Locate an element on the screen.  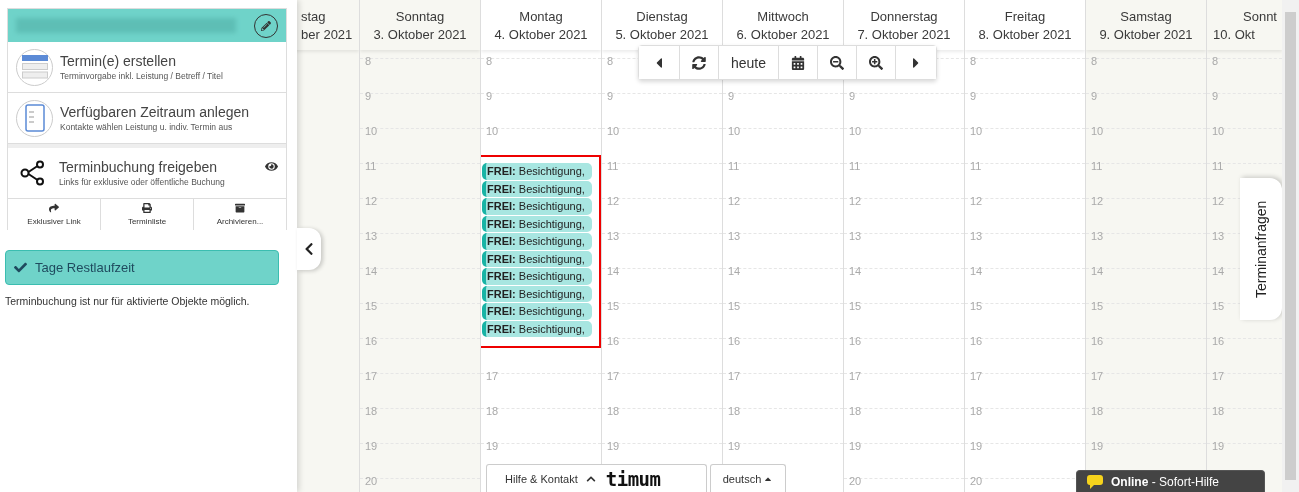
side-tab: Terminanfragen is located at coordinates (1261, 249).